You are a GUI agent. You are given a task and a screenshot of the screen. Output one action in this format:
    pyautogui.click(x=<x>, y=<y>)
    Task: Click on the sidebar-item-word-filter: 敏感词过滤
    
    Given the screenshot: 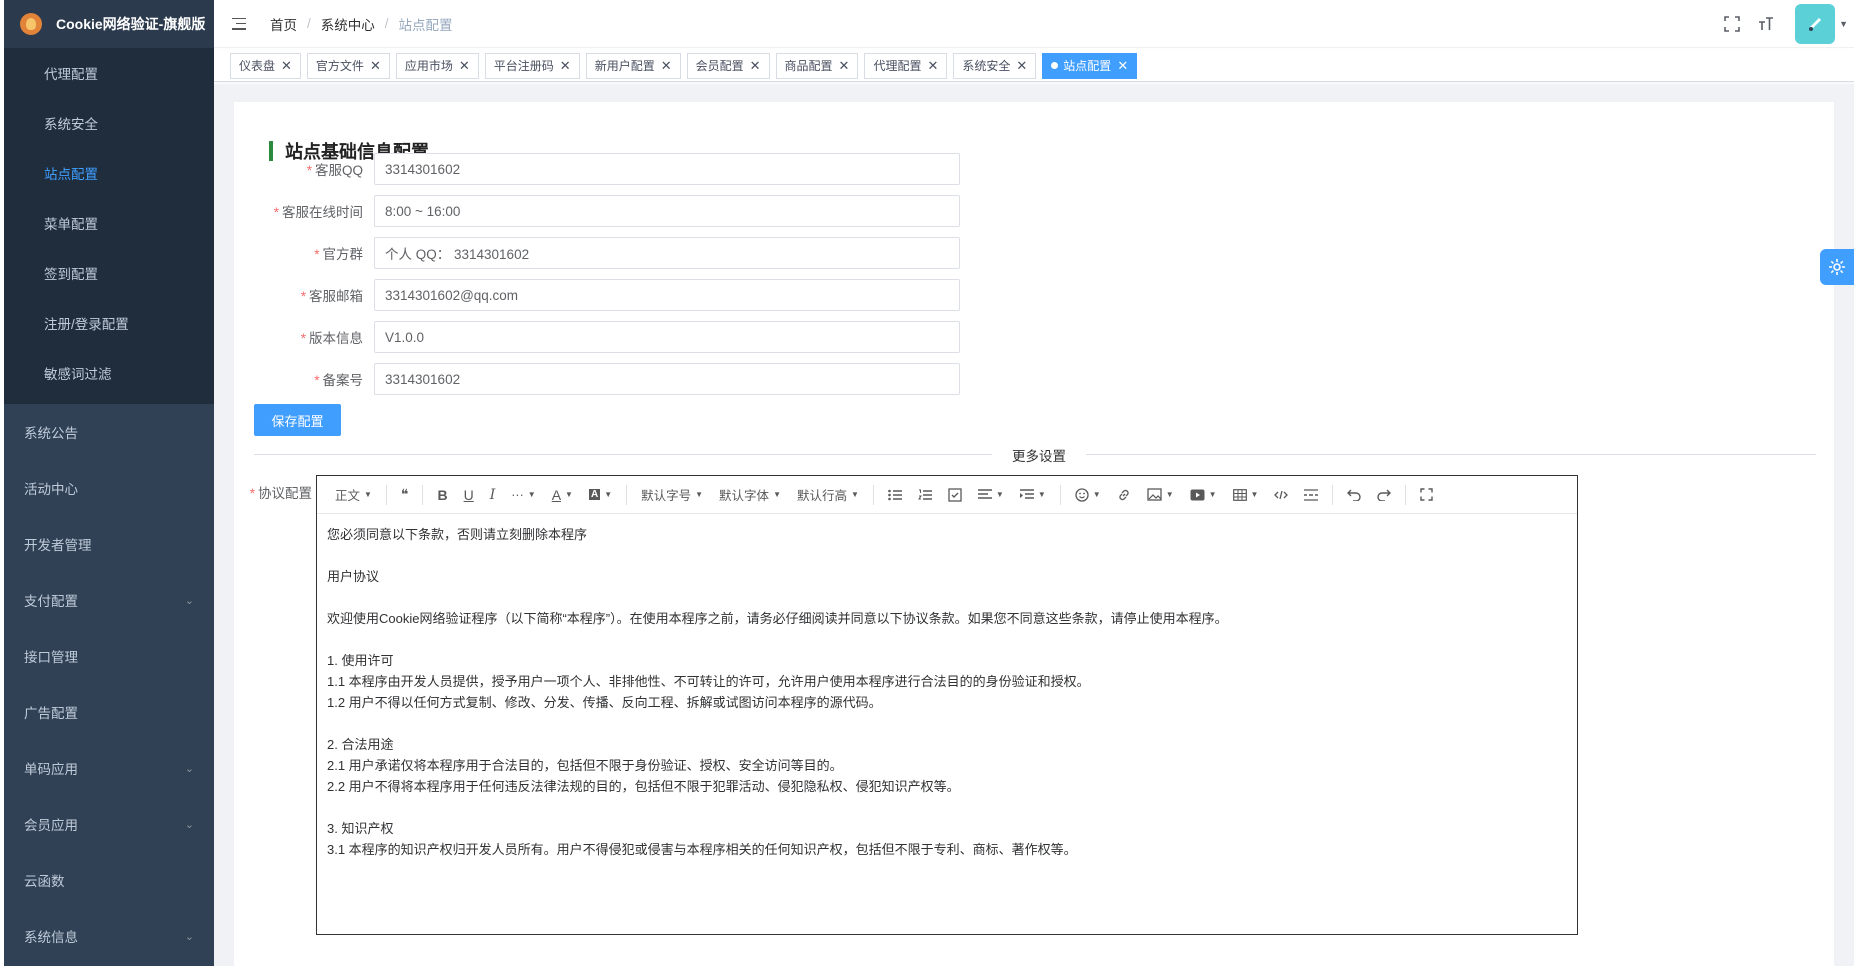 What is the action you would take?
    pyautogui.click(x=109, y=373)
    